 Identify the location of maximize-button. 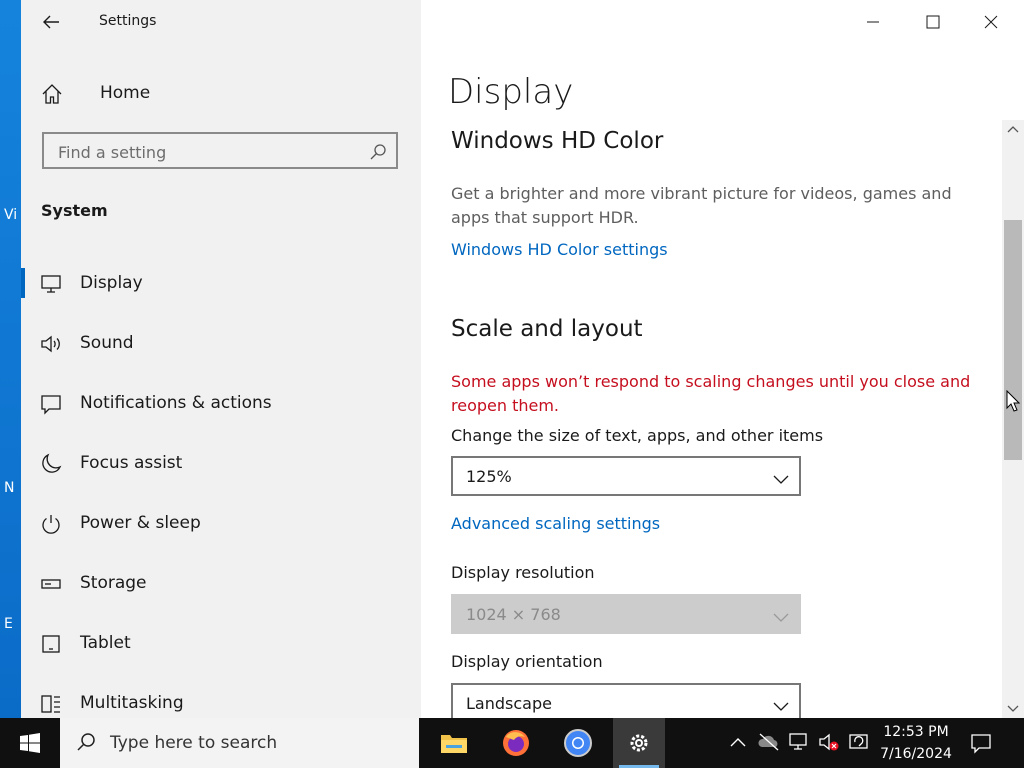
(933, 22).